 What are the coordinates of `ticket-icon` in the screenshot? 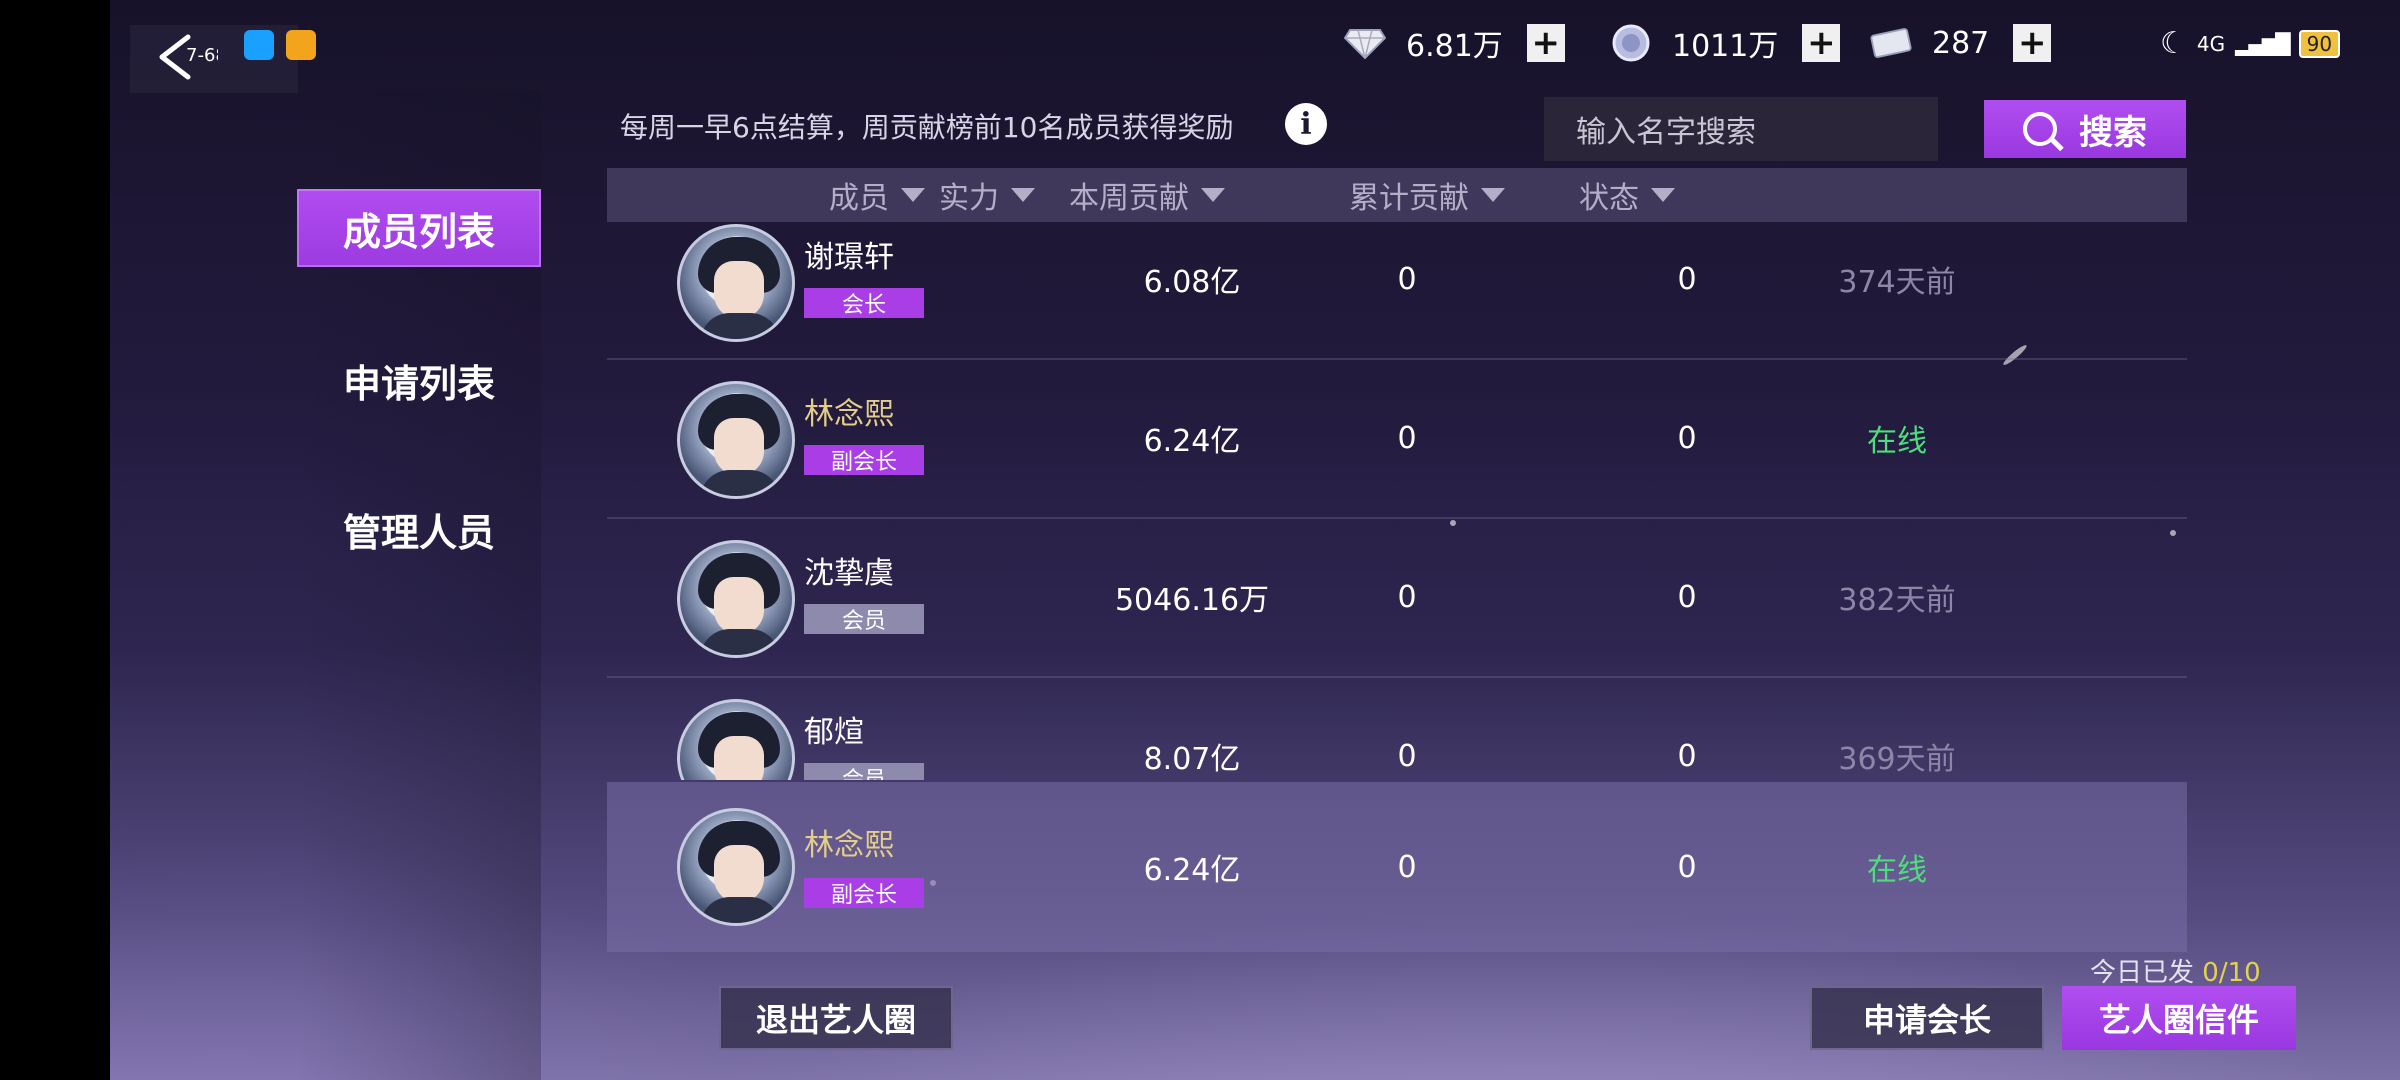 It's located at (1891, 43).